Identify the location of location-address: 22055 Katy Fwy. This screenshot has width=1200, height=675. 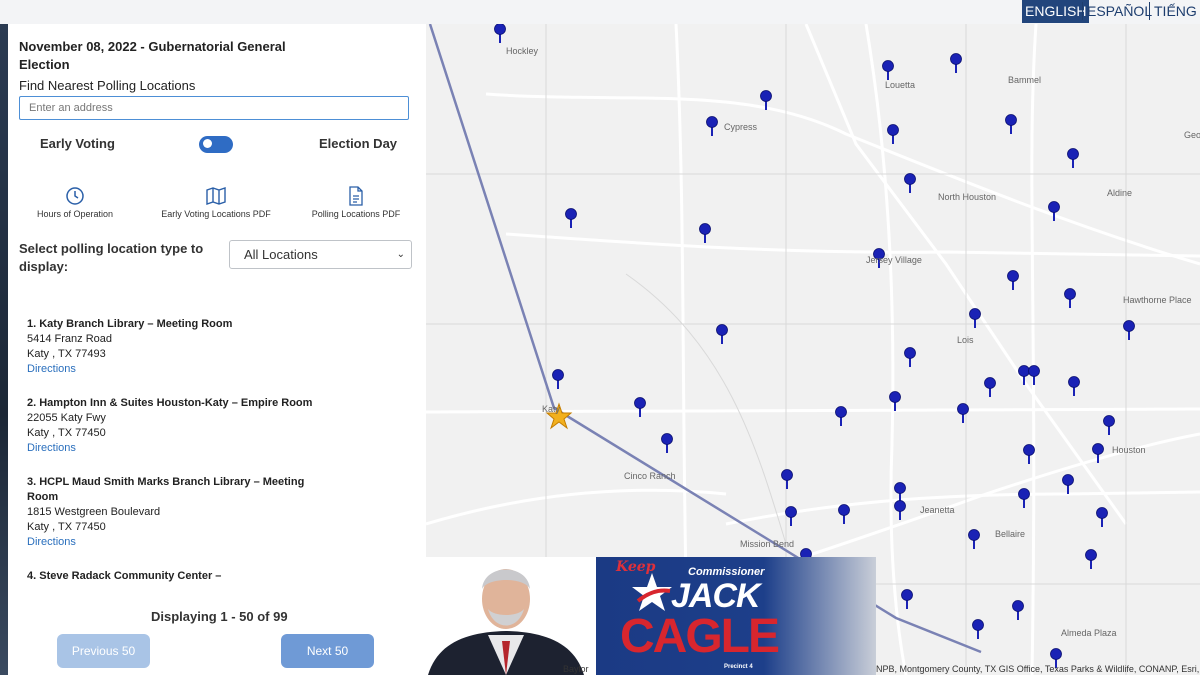
(66, 418).